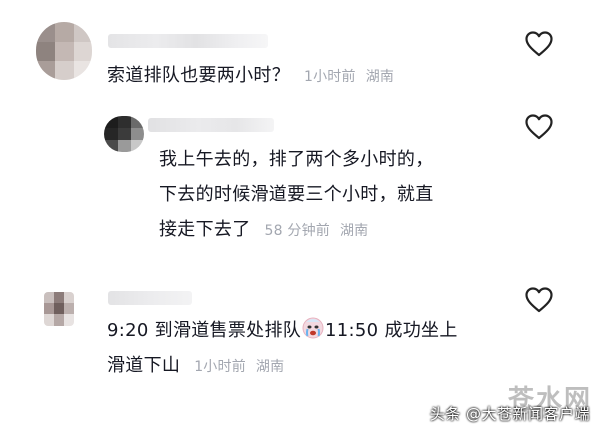 This screenshot has width=600, height=434. What do you see at coordinates (282, 349) in the screenshot?
I see `comment-text: 9:20 到滑道售票处排队 11:50 成功坐上 滑道下山 1小时前 湖南` at bounding box center [282, 349].